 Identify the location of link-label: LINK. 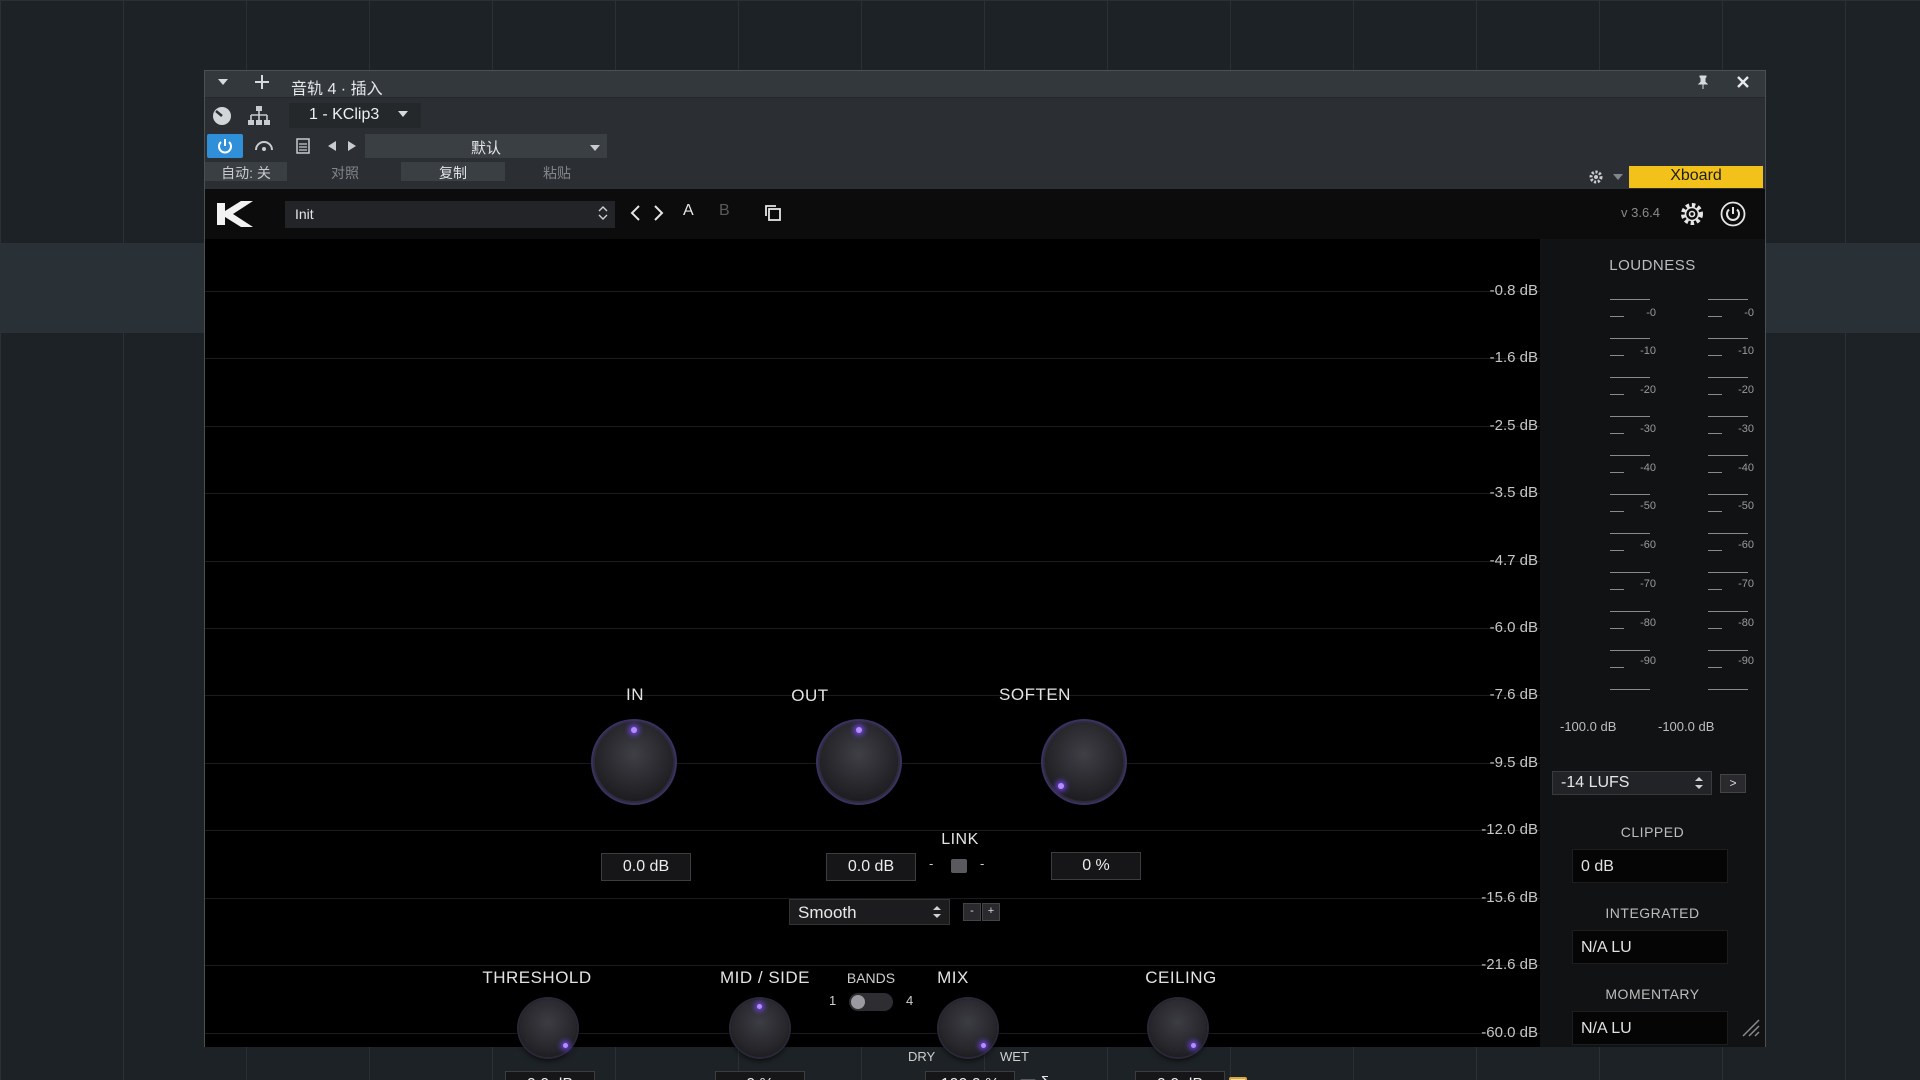
(960, 839).